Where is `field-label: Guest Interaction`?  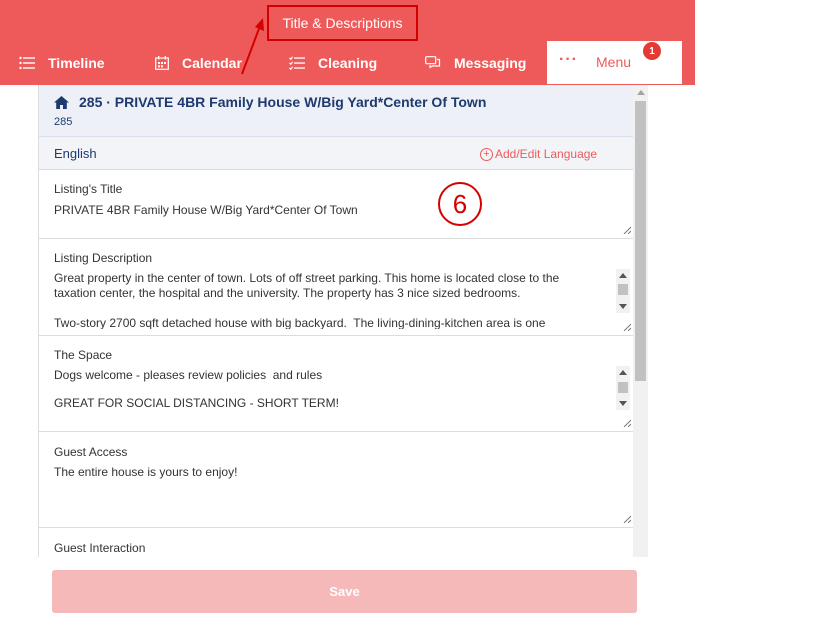
field-label: Guest Interaction is located at coordinates (100, 548).